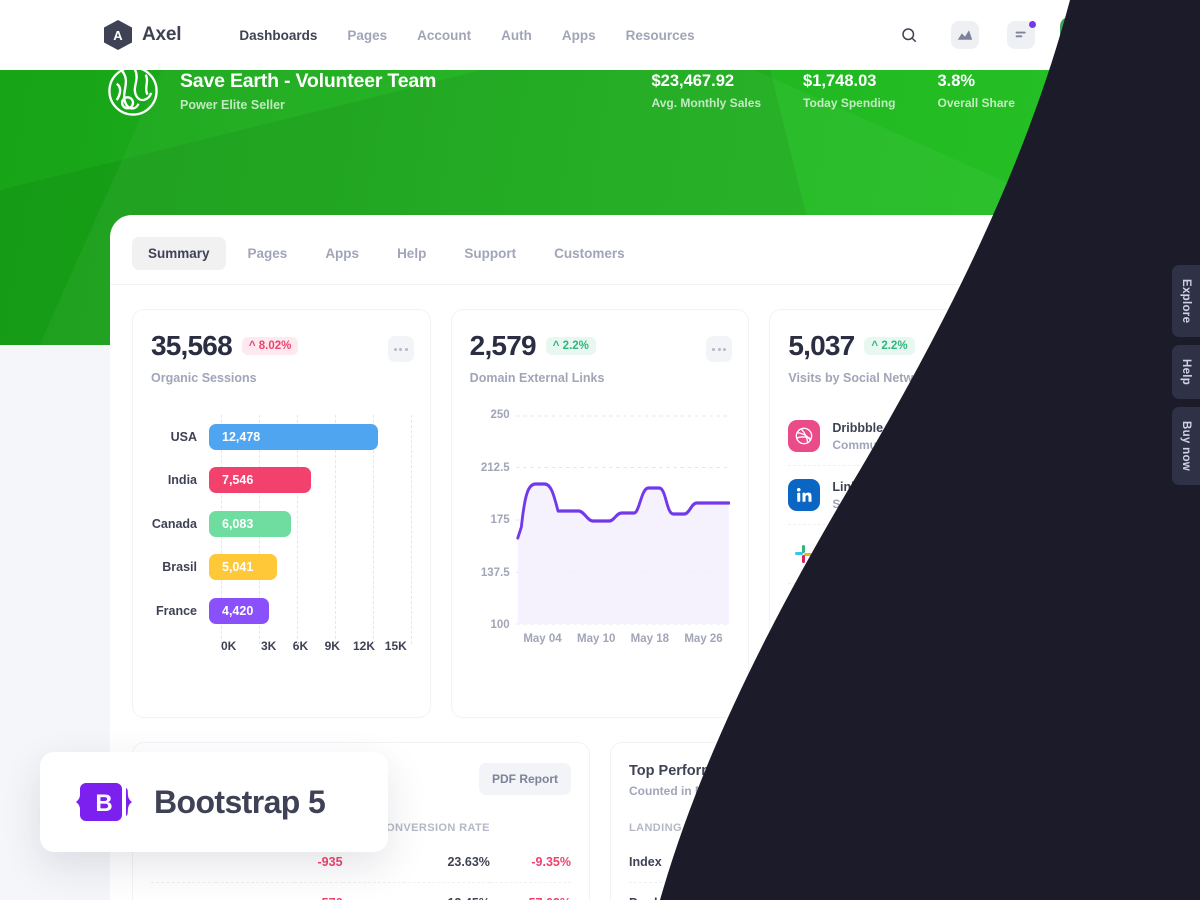 This screenshot has height=900, width=1200. What do you see at coordinates (867, 891) in the screenshot?
I see `cell-clicks-delta: -576` at bounding box center [867, 891].